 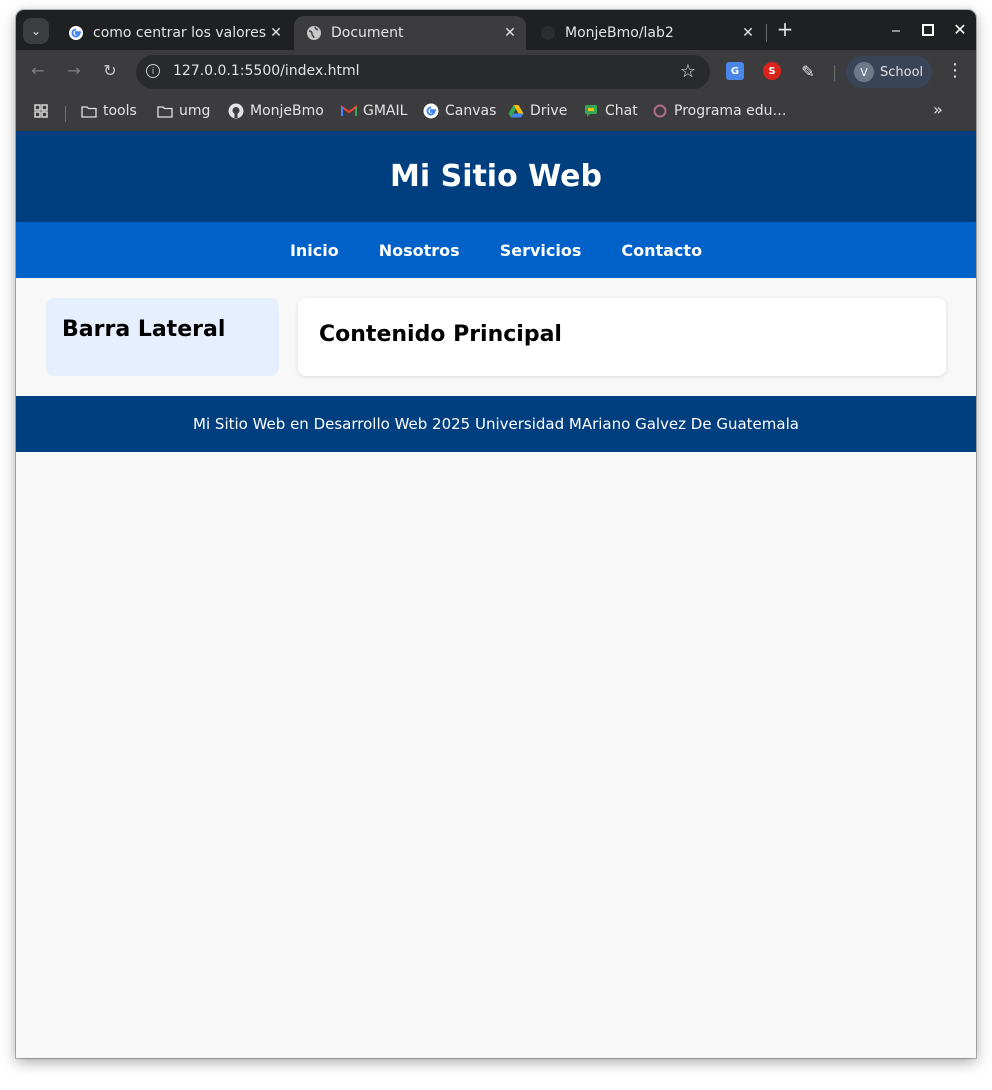 What do you see at coordinates (660, 111) in the screenshot?
I see `circle-icon` at bounding box center [660, 111].